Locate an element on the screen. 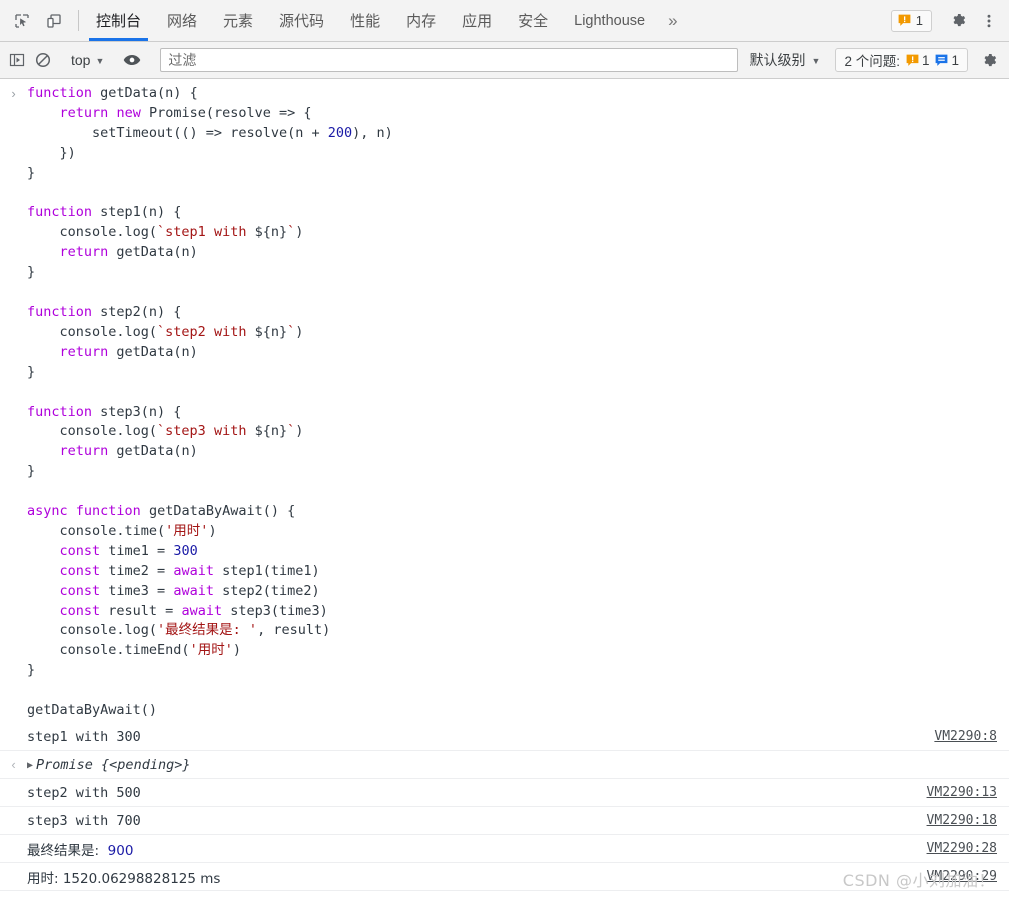  code-token: async is located at coordinates (47, 511).